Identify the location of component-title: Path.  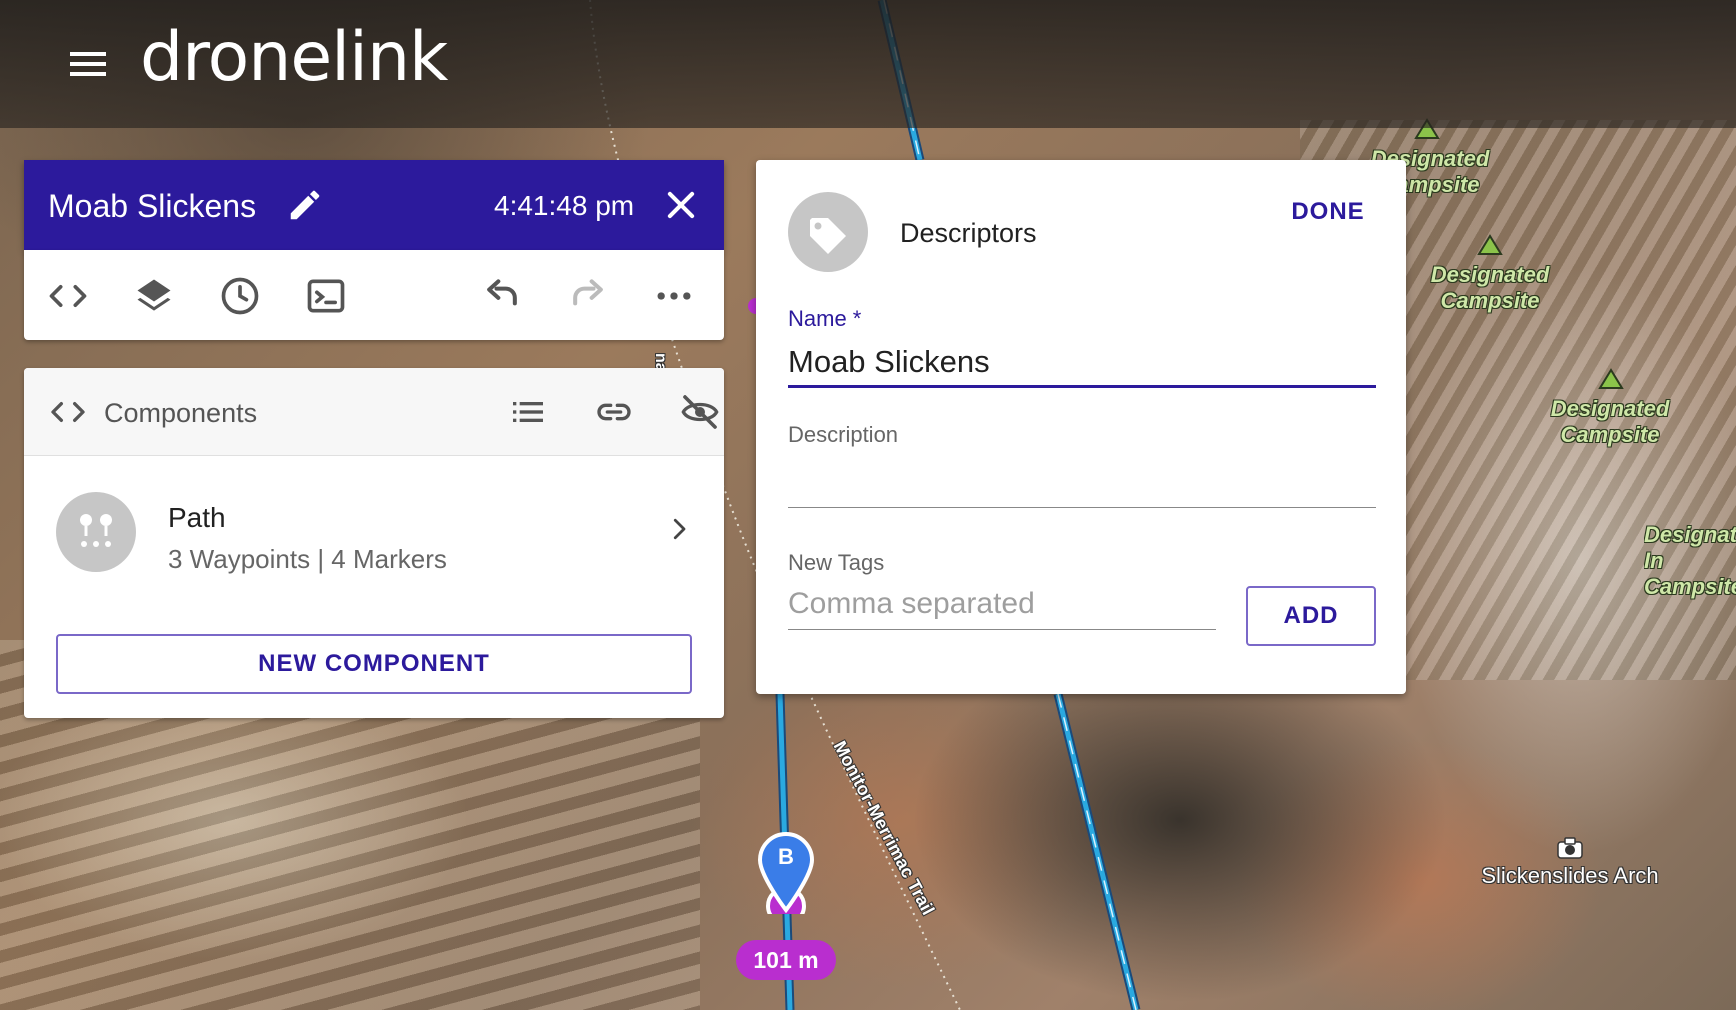
(197, 517).